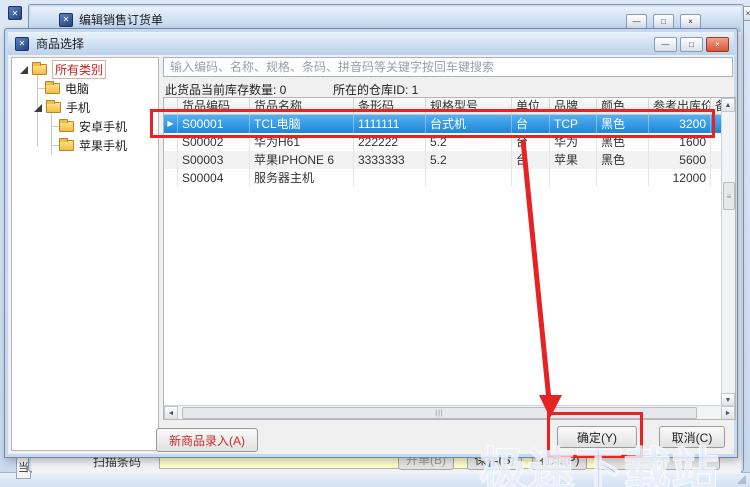 The width and height of the screenshot is (750, 487). I want to click on tree-item-all-categories: 所有类别, so click(85, 69).